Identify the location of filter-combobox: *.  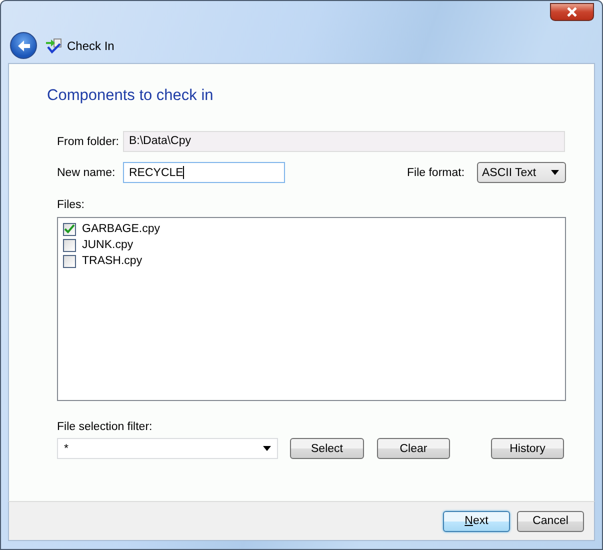
(167, 448).